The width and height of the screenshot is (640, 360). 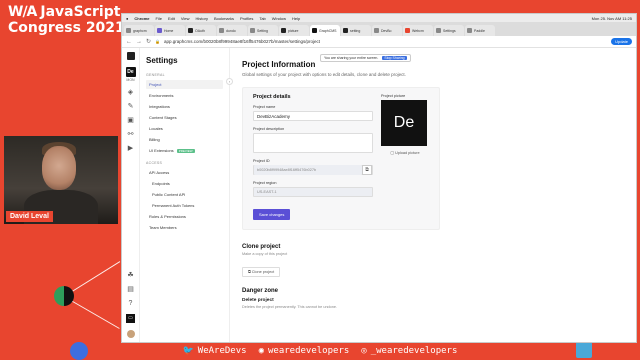 What do you see at coordinates (263, 30) in the screenshot?
I see `browser-tab: Setting` at bounding box center [263, 30].